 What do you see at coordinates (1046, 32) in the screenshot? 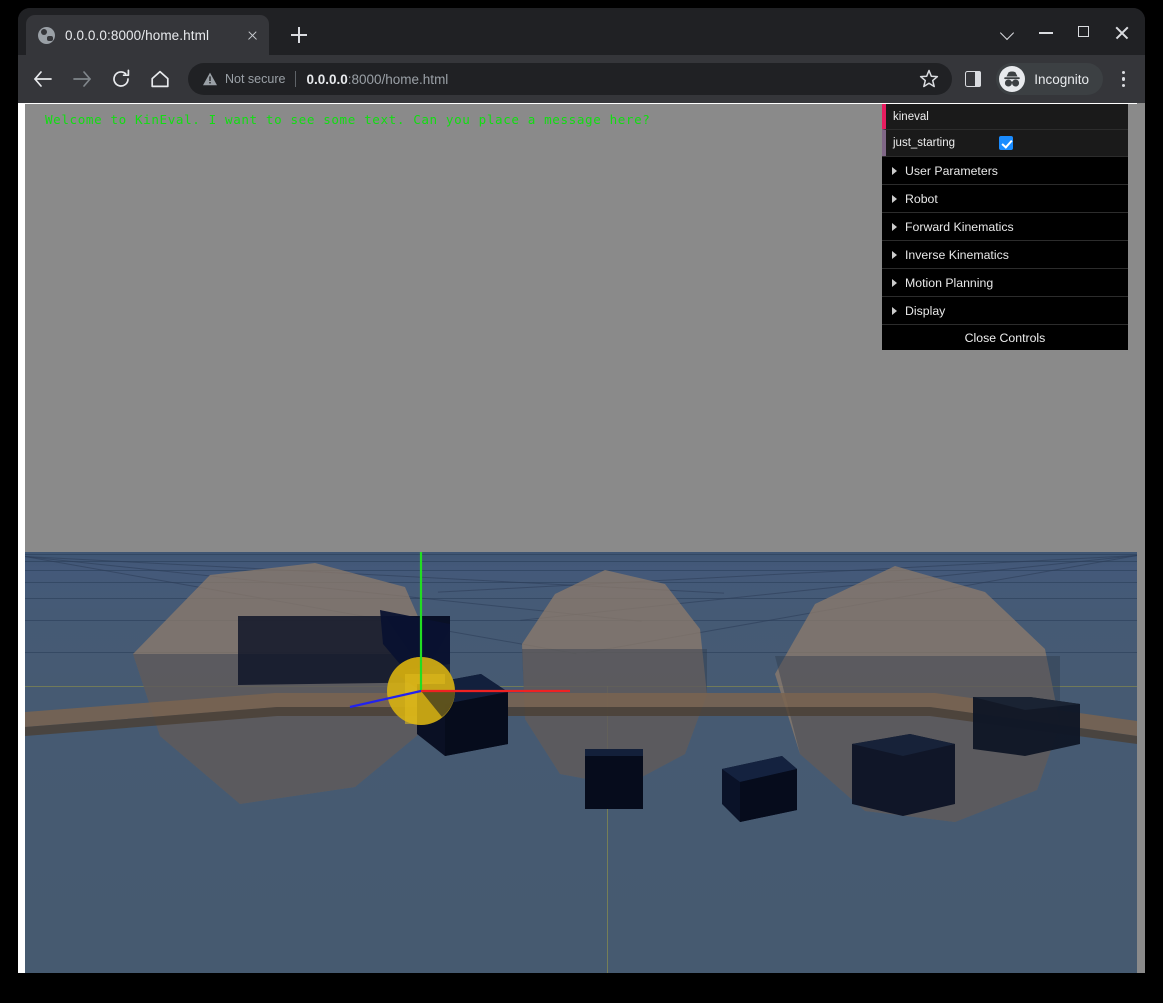
I see `minimize-icon` at bounding box center [1046, 32].